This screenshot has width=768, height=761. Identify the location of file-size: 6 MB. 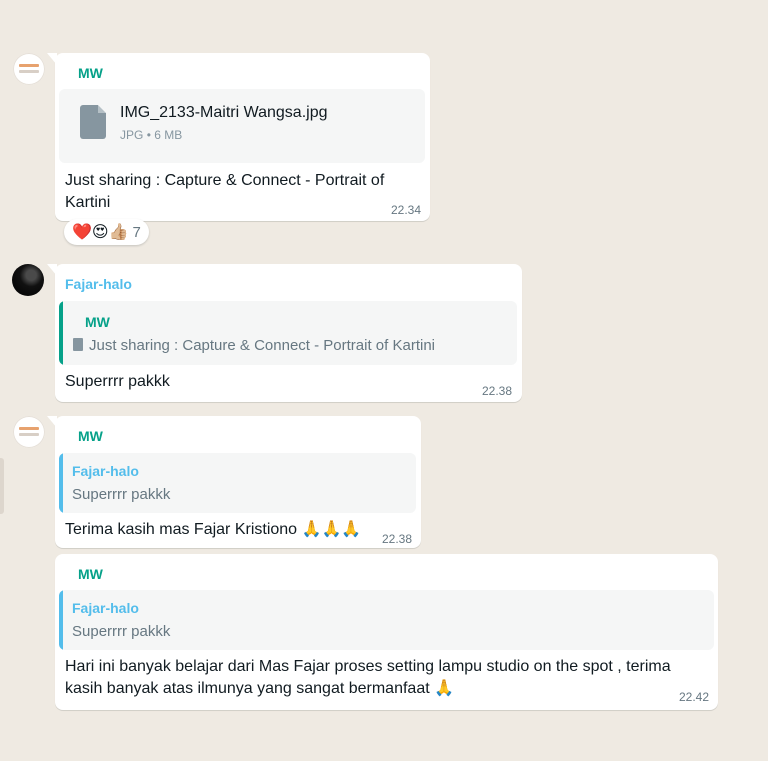
(168, 135).